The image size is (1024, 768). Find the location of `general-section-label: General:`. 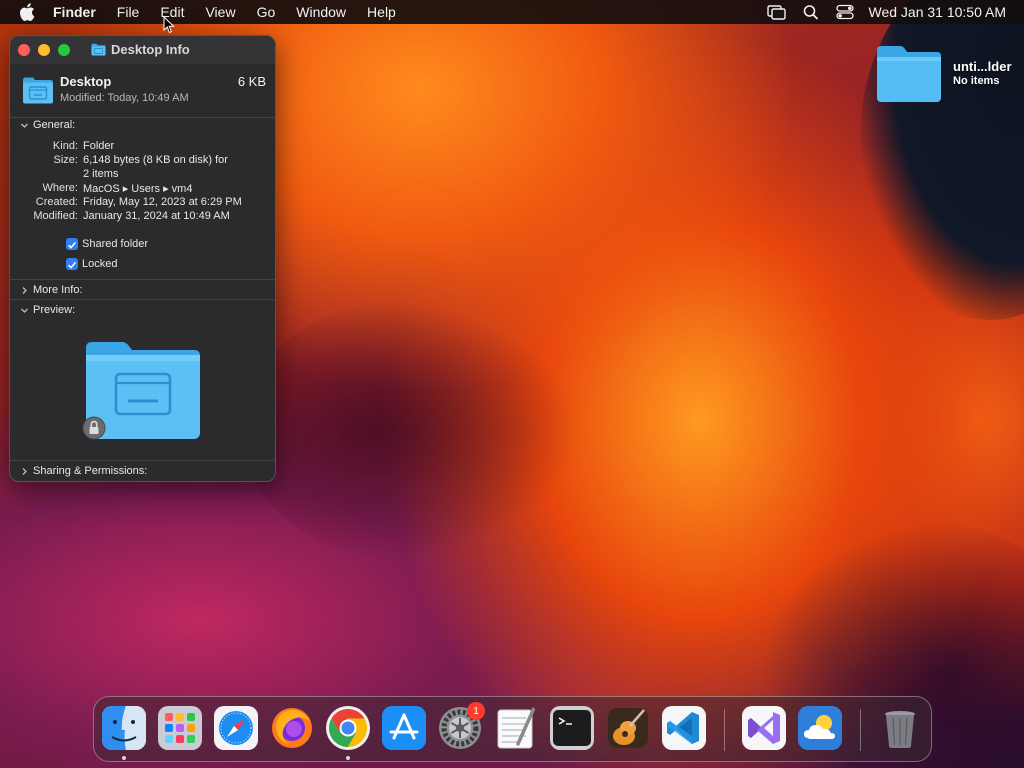

general-section-label: General: is located at coordinates (54, 125).